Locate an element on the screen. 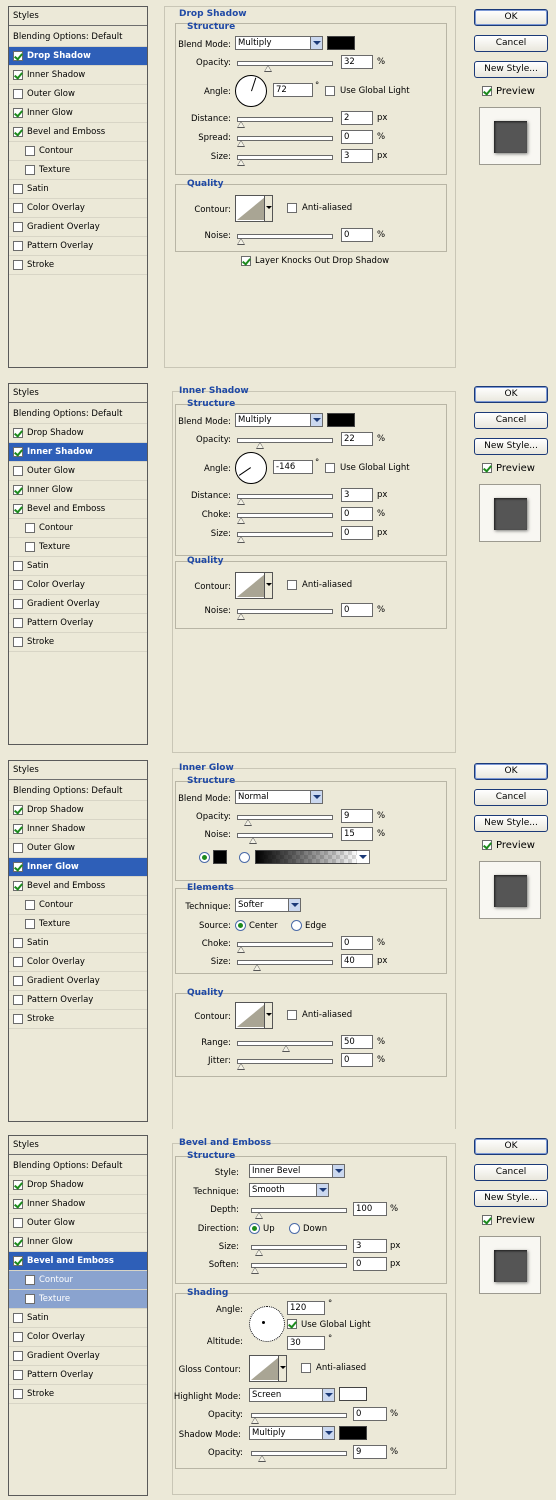 The height and width of the screenshot is (1500, 556). style-item-stroke: Stroke is located at coordinates (78, 1019).